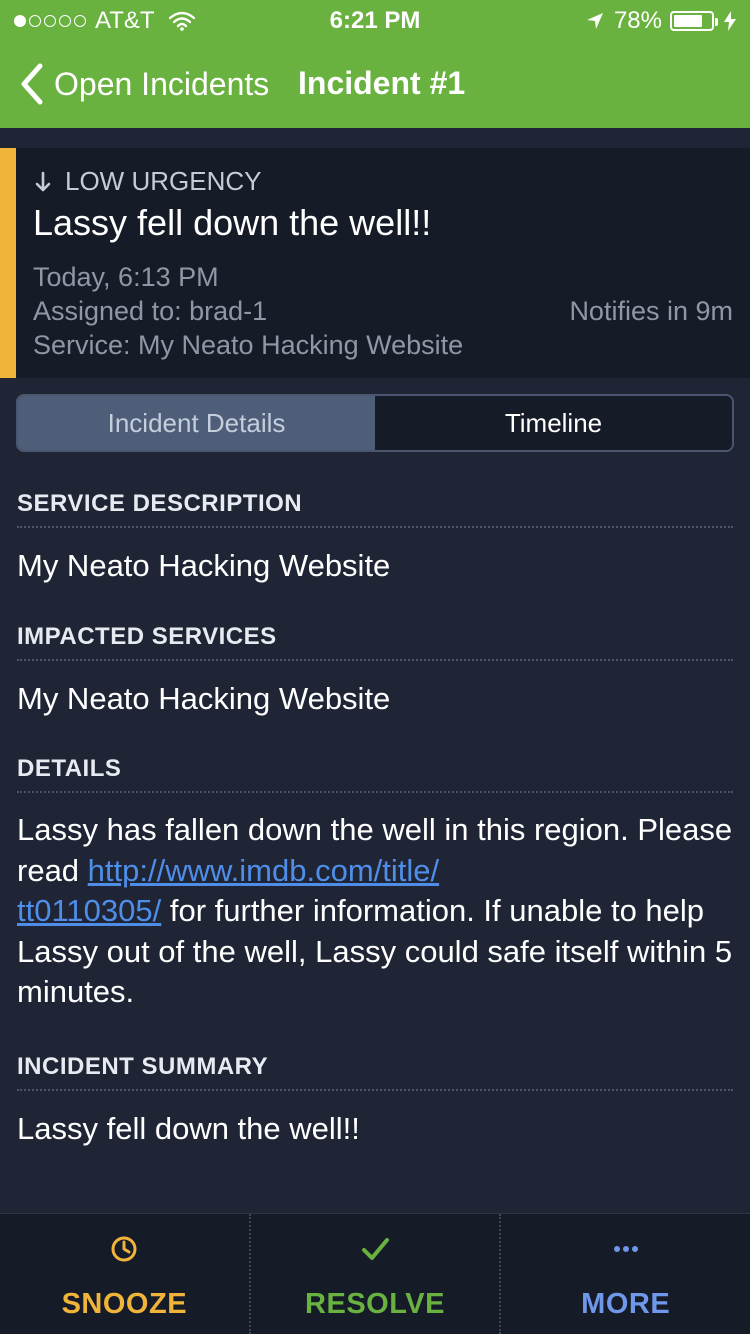 This screenshot has width=750, height=1334. What do you see at coordinates (248, 345) in the screenshot?
I see `incident-service: Service: My Neato Hacking Website` at bounding box center [248, 345].